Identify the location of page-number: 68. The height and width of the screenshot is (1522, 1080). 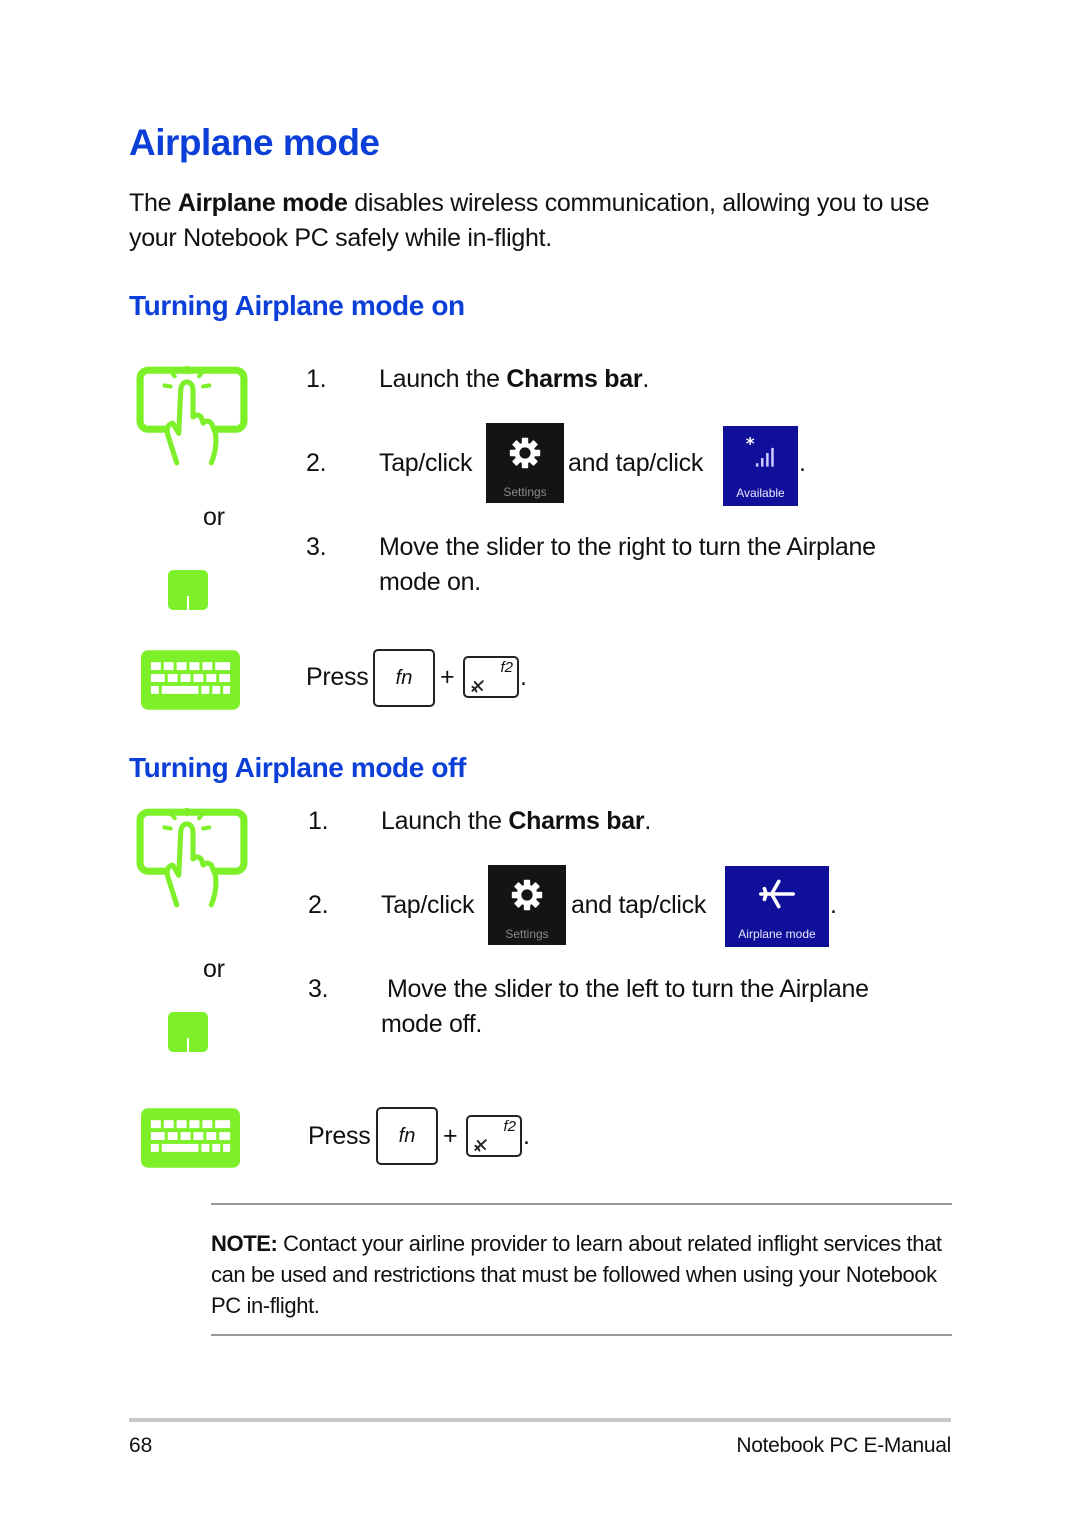
(141, 1445).